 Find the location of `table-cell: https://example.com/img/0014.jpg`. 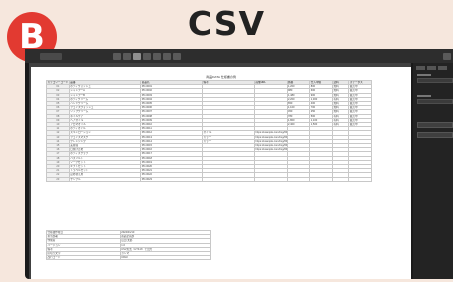

table-cell: https://example.com/img/0014.jpg is located at coordinates (271, 141).